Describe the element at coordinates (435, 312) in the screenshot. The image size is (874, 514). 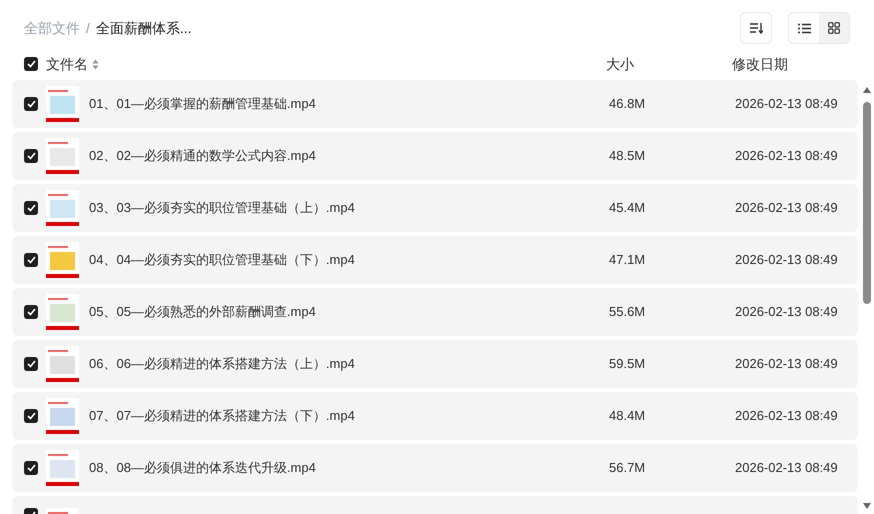
I see `file-row: 05、05—必须熟悉的外部薪酬调查.mp4 55.6M 2026-02-13 08:49` at that location.